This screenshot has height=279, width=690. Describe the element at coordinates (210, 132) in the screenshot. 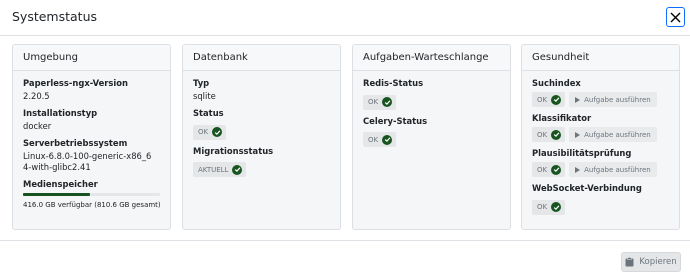

I see `db-status-badge: OK` at that location.